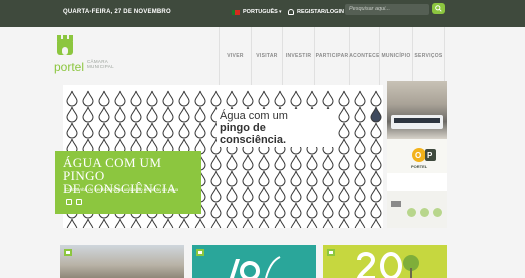 The width and height of the screenshot is (525, 278). Describe the element at coordinates (320, 12) in the screenshot. I see `login-label: REGISTAR/LOGIN` at that location.